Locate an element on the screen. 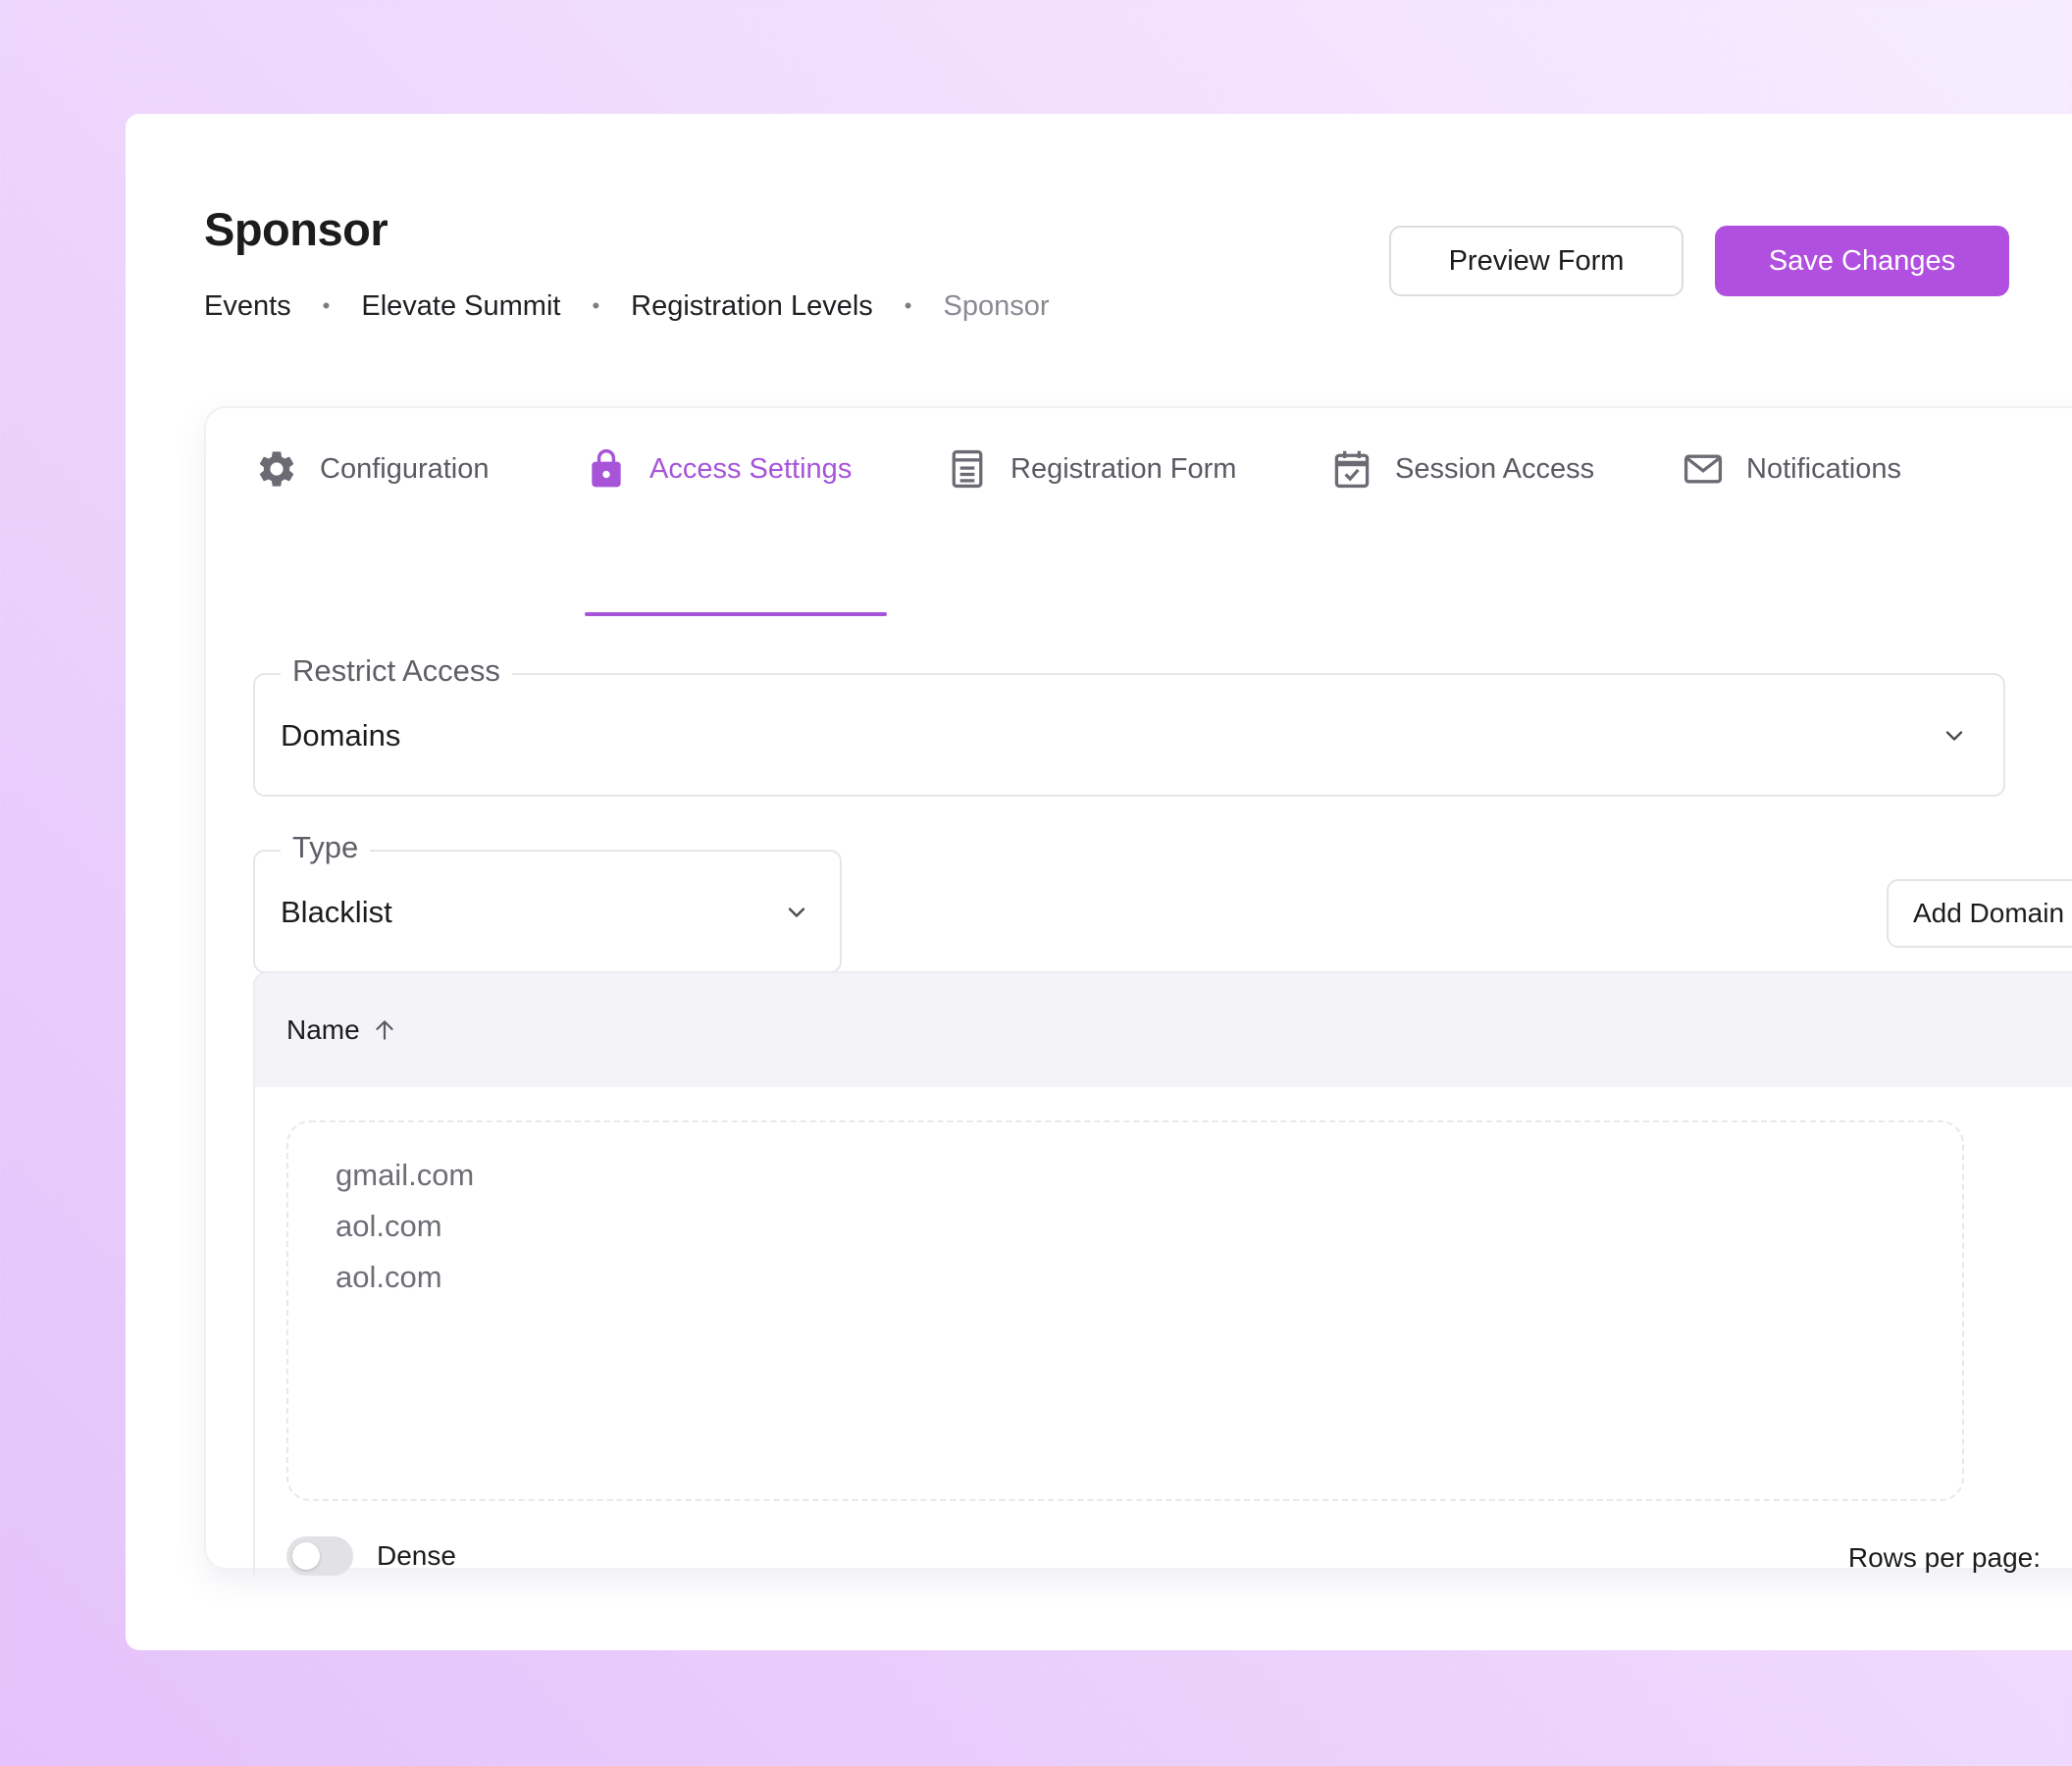  column-label: Name is located at coordinates (323, 1030).